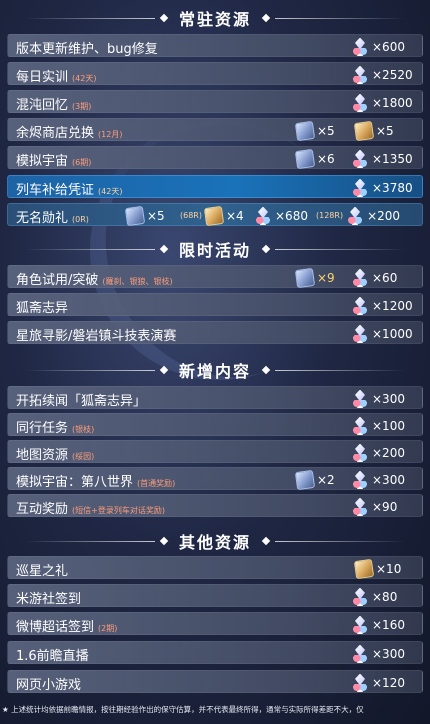  I want to click on row-label: 余烬商店兑换 (12月), so click(69, 133).